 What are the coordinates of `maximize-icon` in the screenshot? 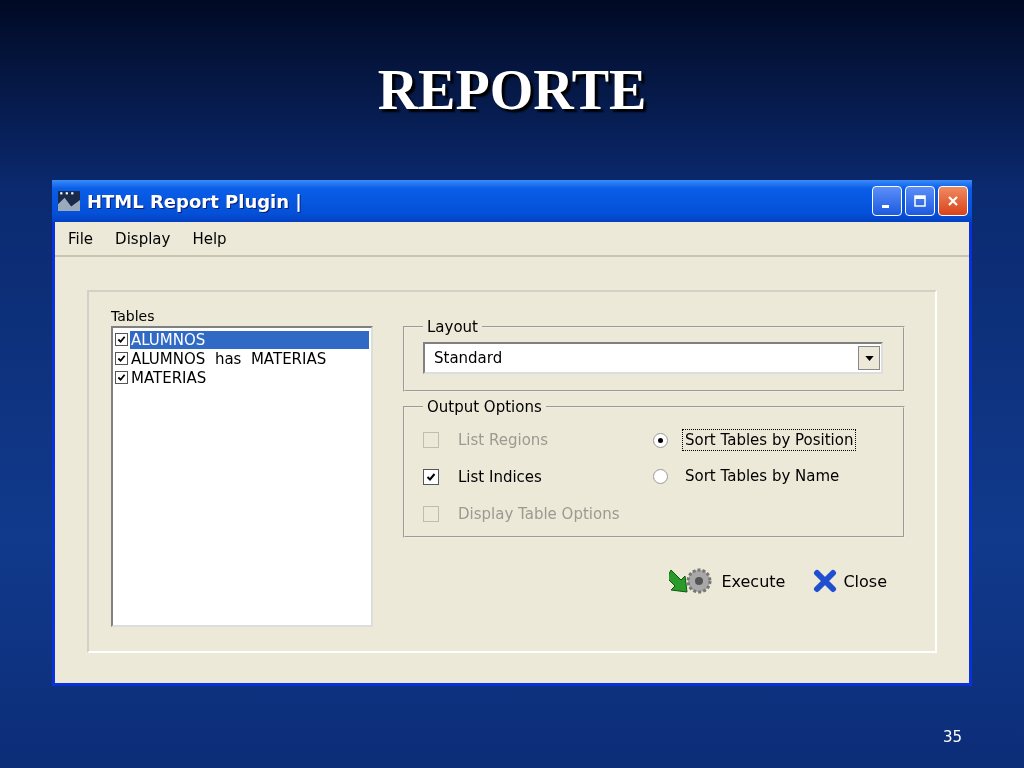 It's located at (920, 201).